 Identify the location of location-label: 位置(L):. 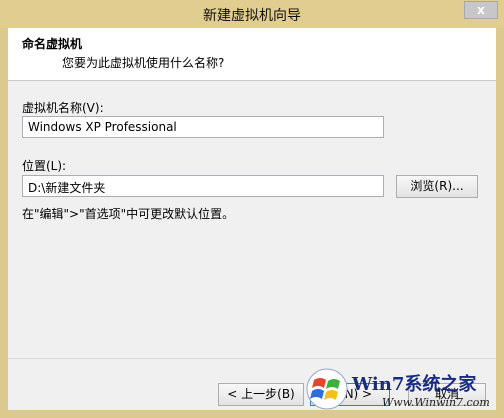
(44, 166).